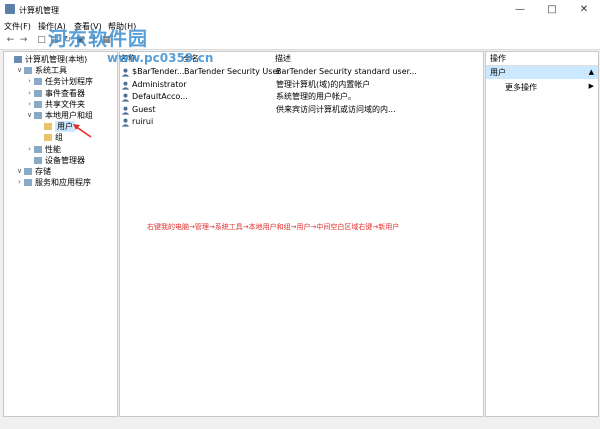 This screenshot has width=600, height=429. What do you see at coordinates (65, 104) in the screenshot?
I see `tree-item-label: 共享文件夹` at bounding box center [65, 104].